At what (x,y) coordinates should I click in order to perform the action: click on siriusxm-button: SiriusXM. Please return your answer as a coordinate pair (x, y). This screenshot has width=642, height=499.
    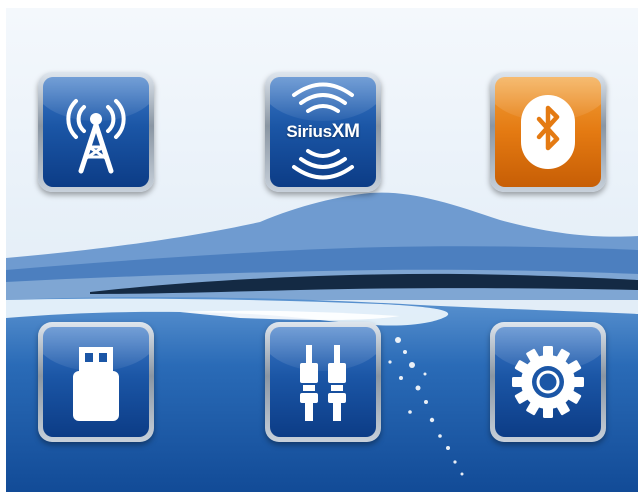
    Looking at the image, I should click on (323, 132).